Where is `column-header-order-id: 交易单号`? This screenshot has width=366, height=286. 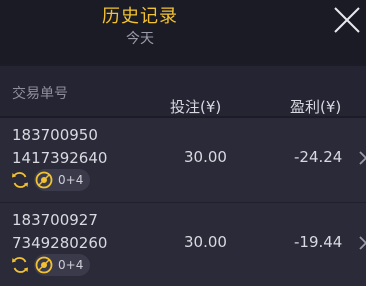
column-header-order-id: 交易单号 is located at coordinates (40, 94).